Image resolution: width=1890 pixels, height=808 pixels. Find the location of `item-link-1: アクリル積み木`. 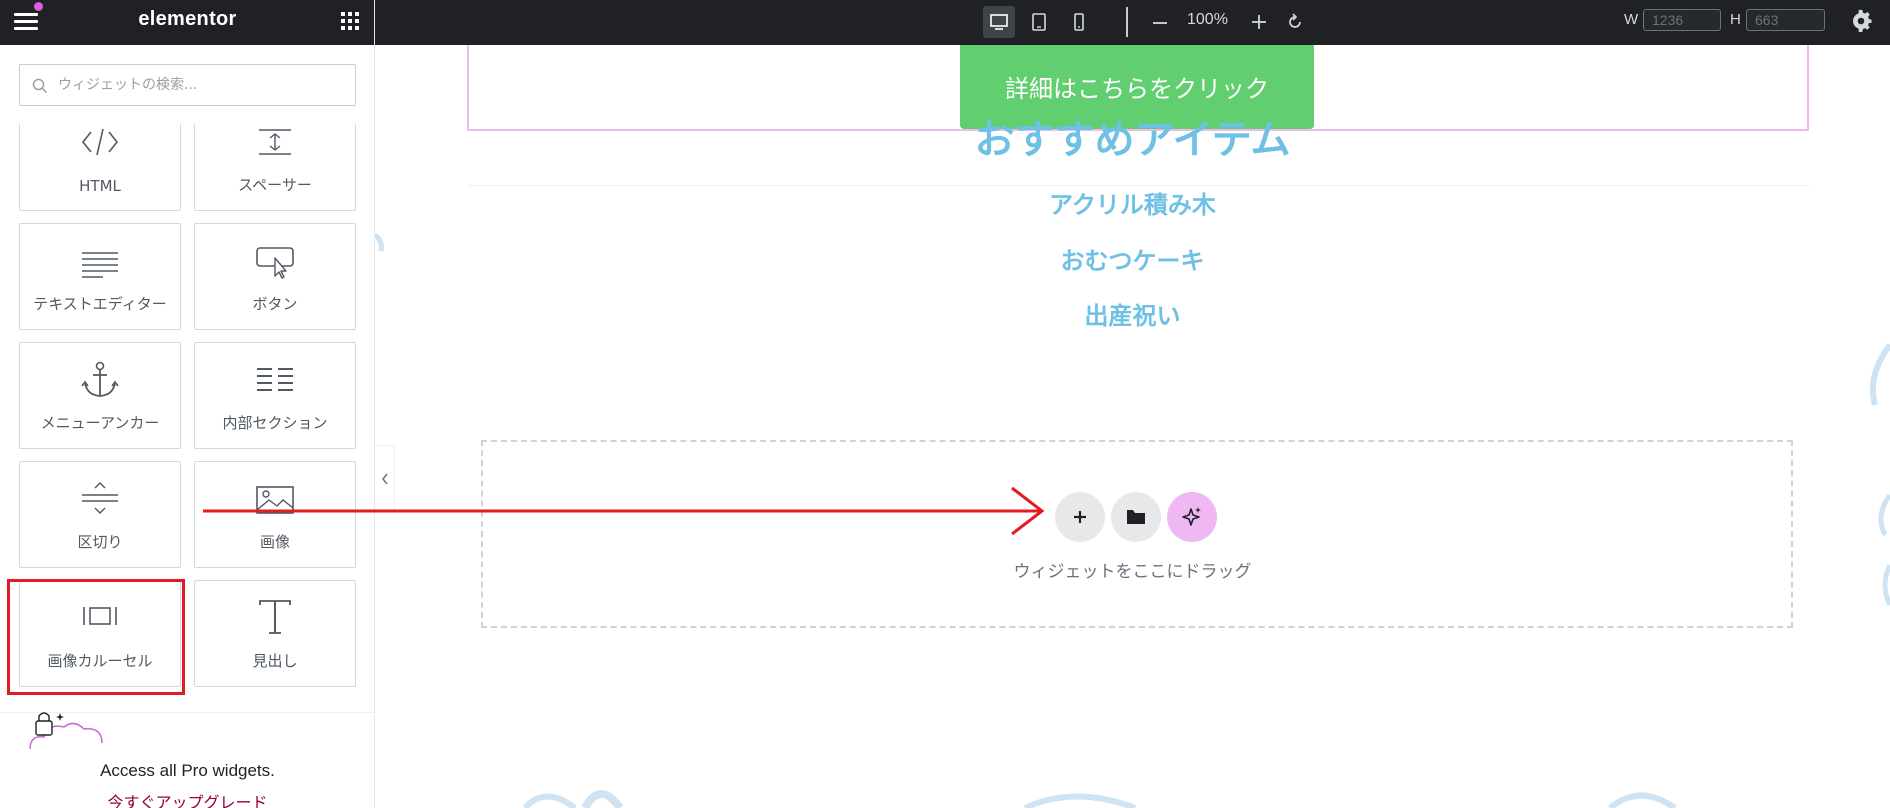

item-link-1: アクリル積み木 is located at coordinates (1132, 202).